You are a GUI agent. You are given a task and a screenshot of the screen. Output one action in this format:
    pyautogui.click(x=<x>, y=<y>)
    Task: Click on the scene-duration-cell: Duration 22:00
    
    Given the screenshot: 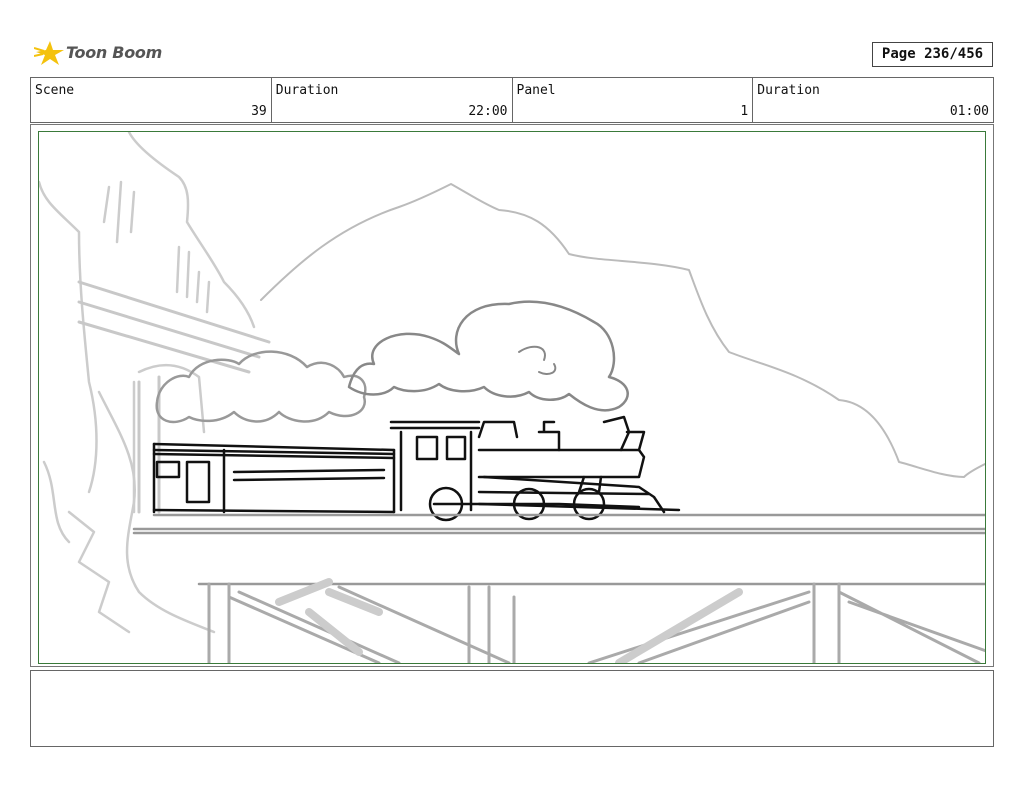 What is the action you would take?
    pyautogui.click(x=392, y=100)
    